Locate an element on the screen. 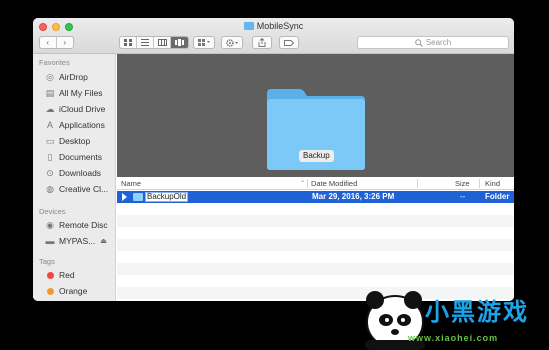 The image size is (549, 350). search-icon is located at coordinates (419, 42).